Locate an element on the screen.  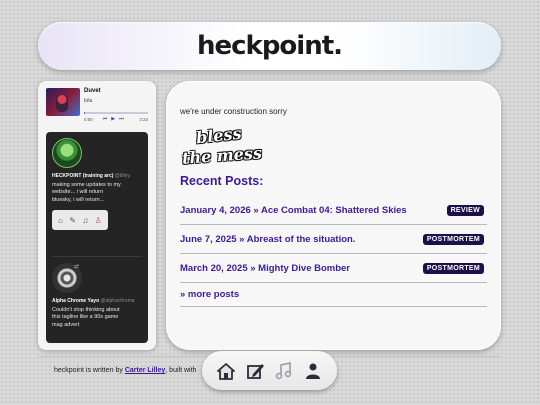
home-icon: ⌂ is located at coordinates (60, 220).